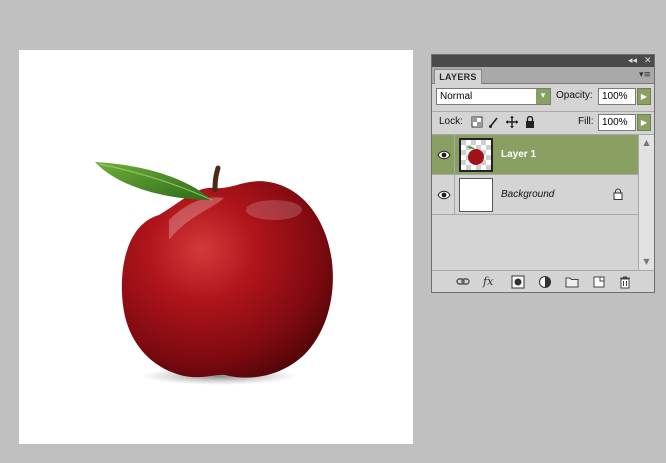 The height and width of the screenshot is (463, 666). I want to click on lock-position-icon, so click(512, 122).